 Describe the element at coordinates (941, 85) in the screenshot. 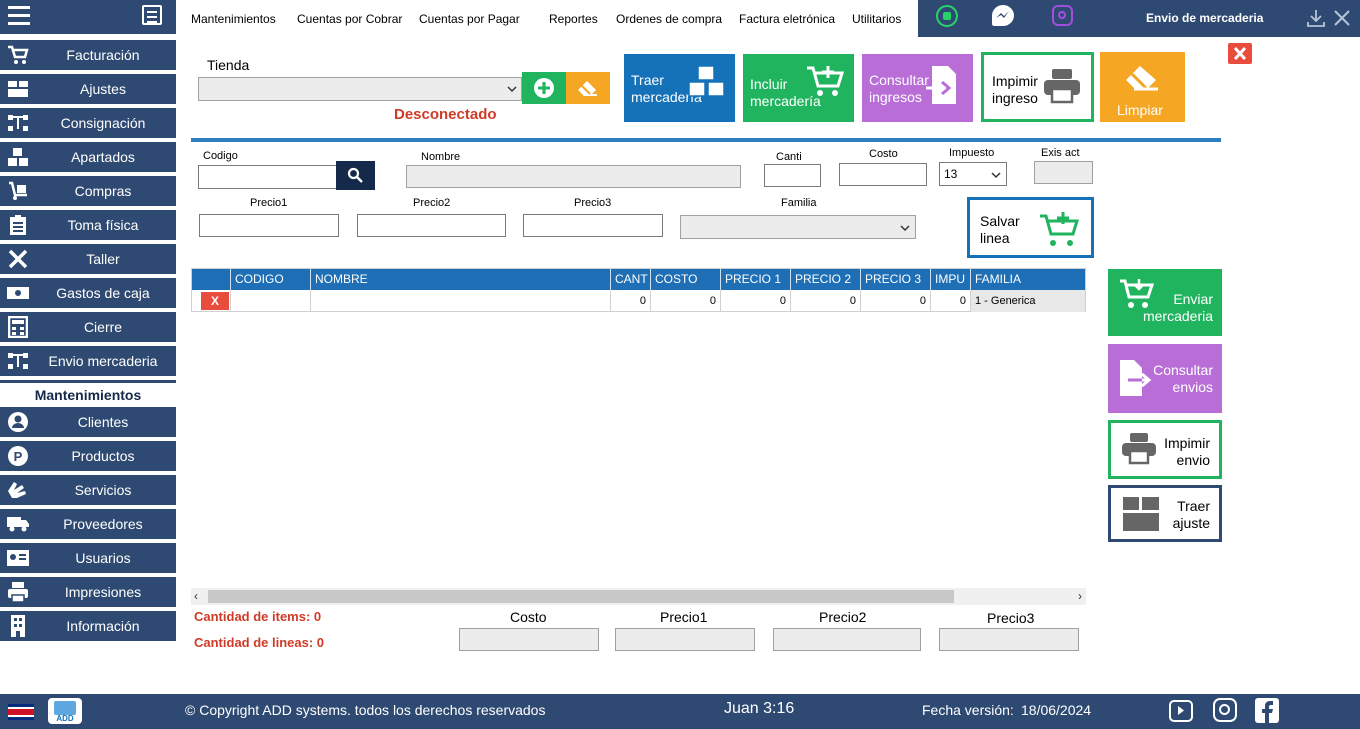

I see `file-export-icon` at that location.